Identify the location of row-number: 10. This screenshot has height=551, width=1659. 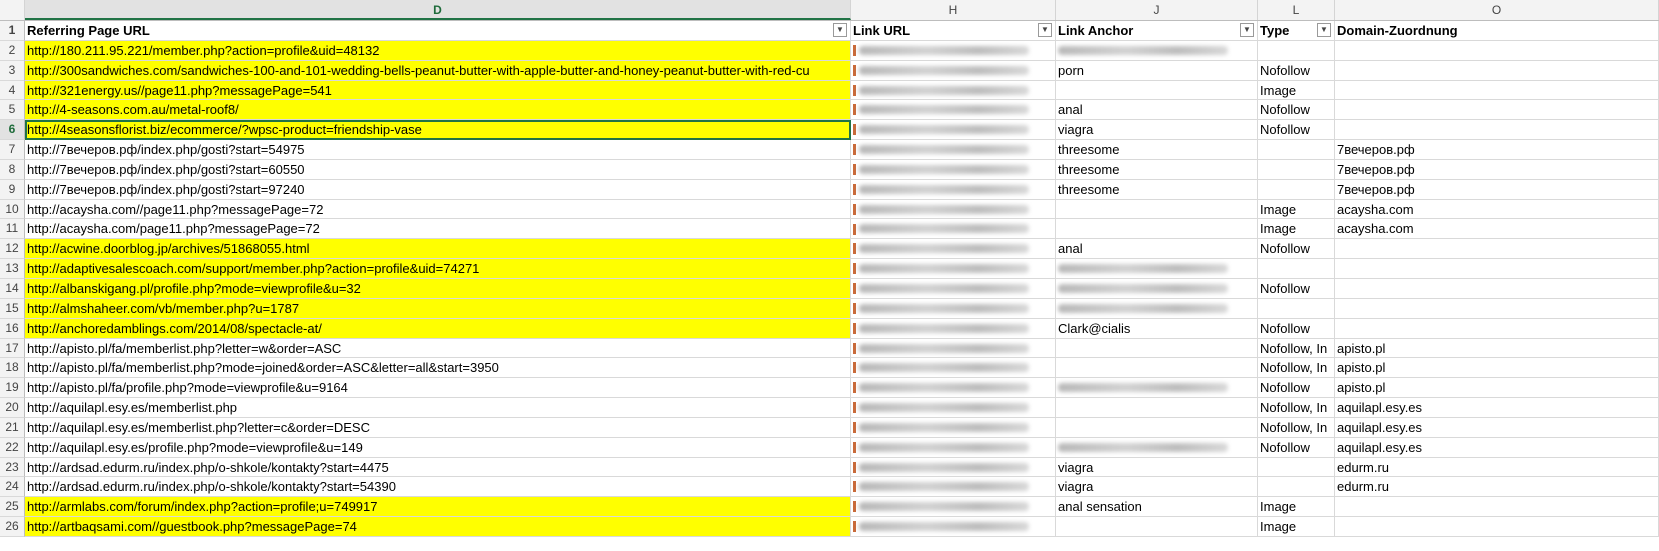
(12, 209).